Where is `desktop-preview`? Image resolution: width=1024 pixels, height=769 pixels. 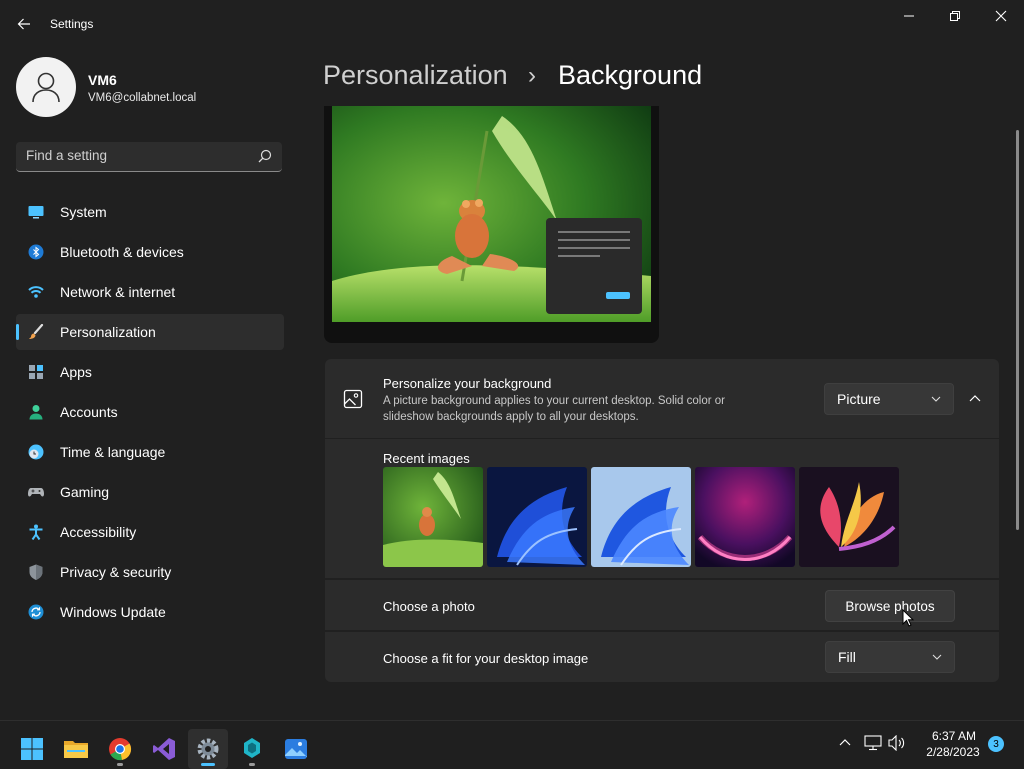 desktop-preview is located at coordinates (491, 224).